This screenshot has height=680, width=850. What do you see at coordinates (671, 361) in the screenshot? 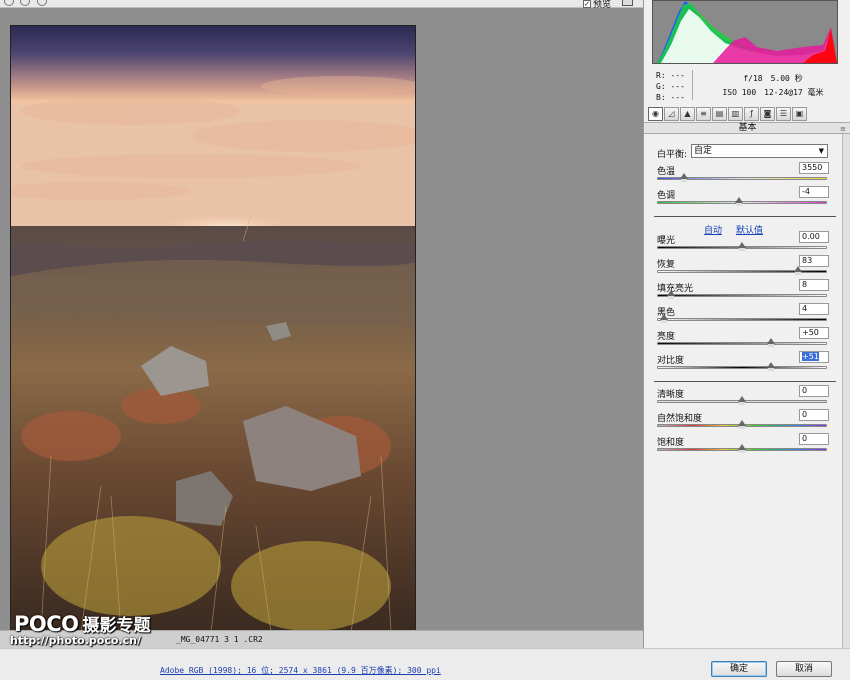
I see `contrast-label: 对比度` at bounding box center [671, 361].